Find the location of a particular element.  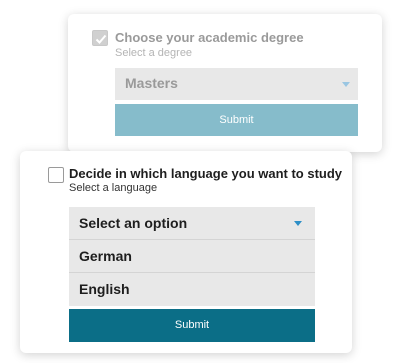

language-submit-button: Submit is located at coordinates (192, 325).